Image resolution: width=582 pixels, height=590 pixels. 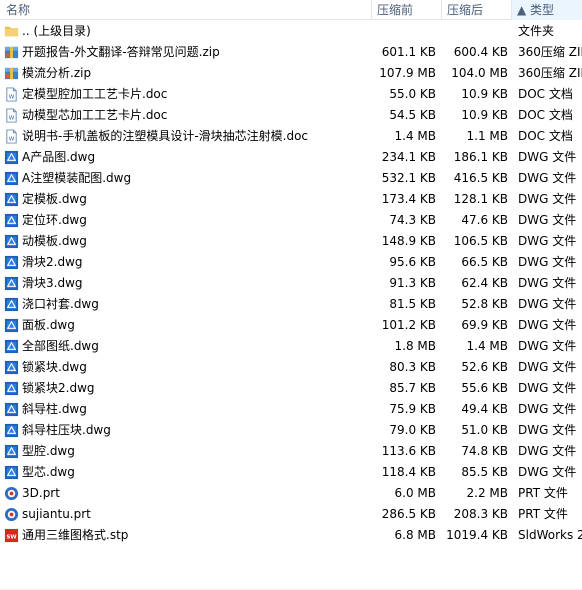 What do you see at coordinates (547, 10) in the screenshot?
I see `column-type-header: ▲ 类型` at bounding box center [547, 10].